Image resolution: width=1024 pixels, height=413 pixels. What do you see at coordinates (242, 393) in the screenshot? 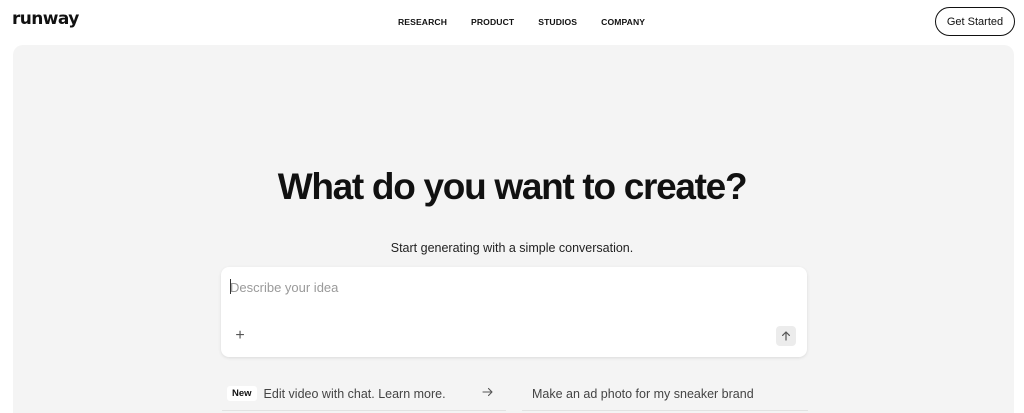
I see `new-badge: New` at bounding box center [242, 393].